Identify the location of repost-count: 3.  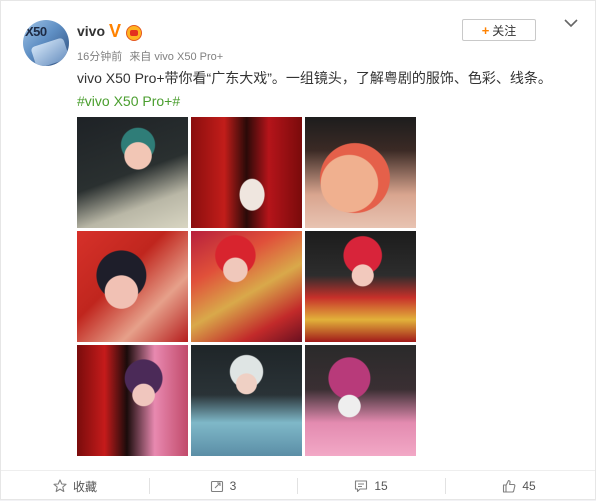
(233, 486).